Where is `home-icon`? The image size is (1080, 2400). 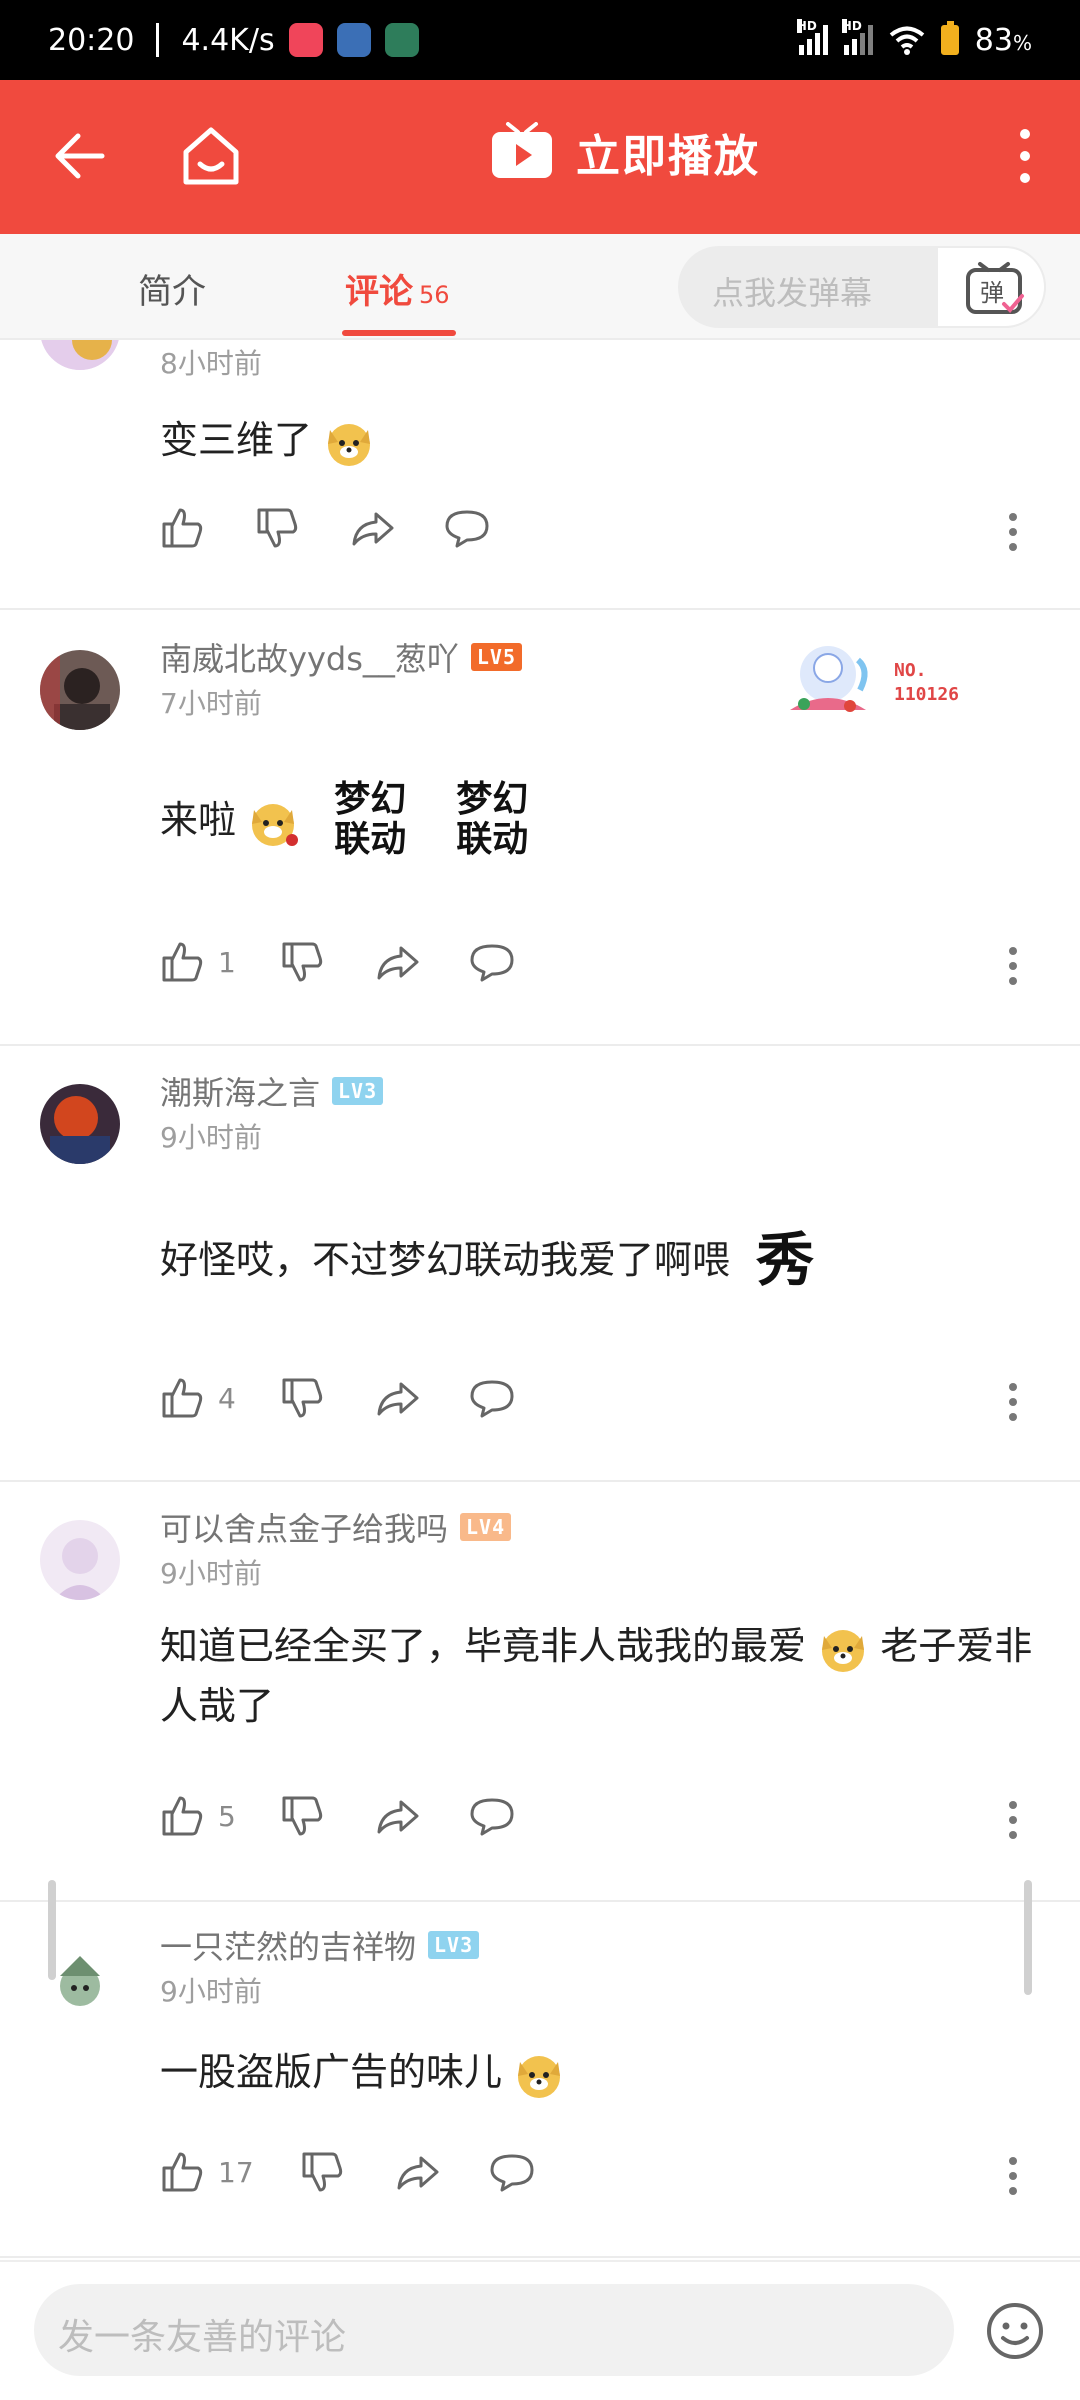
home-icon is located at coordinates (211, 156).